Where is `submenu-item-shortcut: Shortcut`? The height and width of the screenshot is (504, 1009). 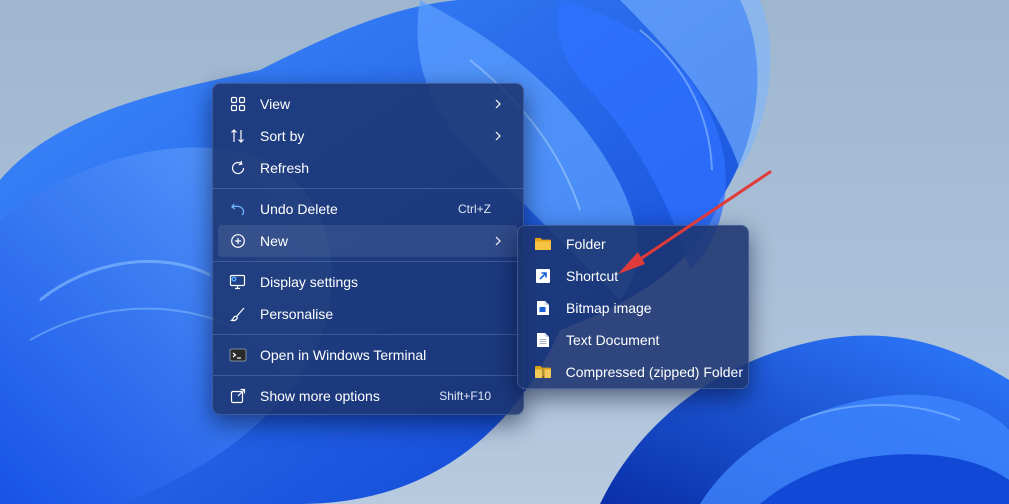
submenu-item-shortcut: Shortcut is located at coordinates (633, 276).